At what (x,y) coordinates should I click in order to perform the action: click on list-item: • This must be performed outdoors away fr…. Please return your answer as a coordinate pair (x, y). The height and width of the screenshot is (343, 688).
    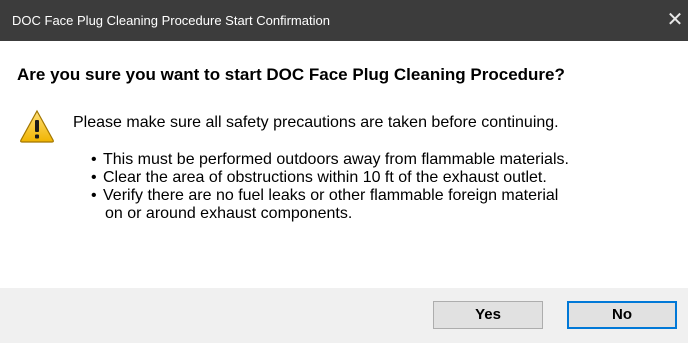
    Looking at the image, I should click on (330, 159).